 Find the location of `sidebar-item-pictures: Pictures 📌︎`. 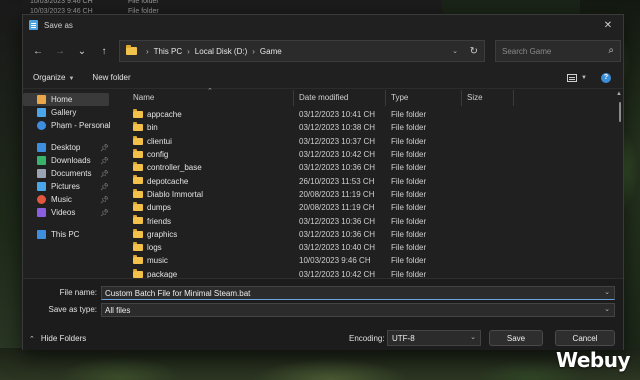

sidebar-item-pictures: Pictures 📌︎ is located at coordinates (70, 186).